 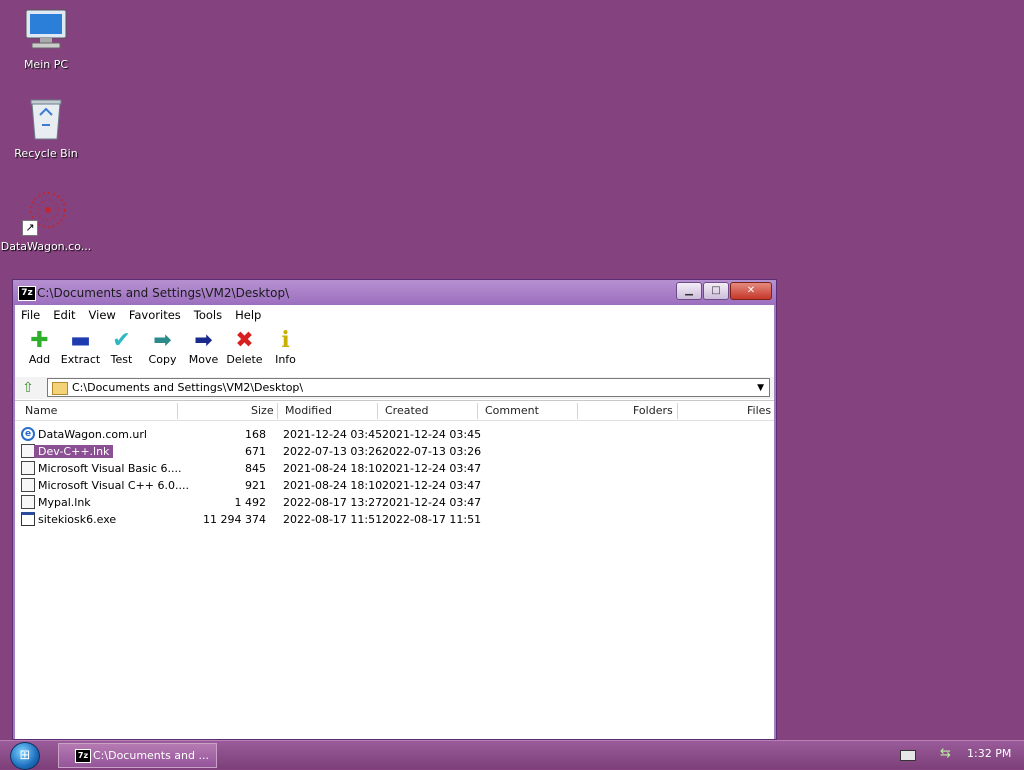 What do you see at coordinates (333, 434) in the screenshot?
I see `file-modified: 2021-12-24 03:45` at bounding box center [333, 434].